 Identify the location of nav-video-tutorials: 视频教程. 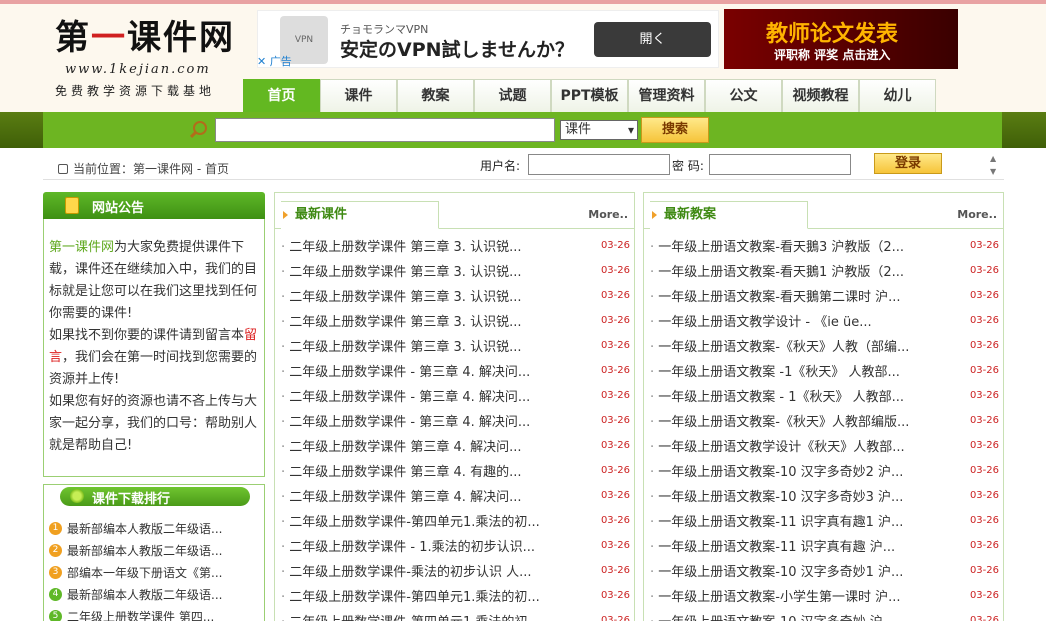
(820, 96).